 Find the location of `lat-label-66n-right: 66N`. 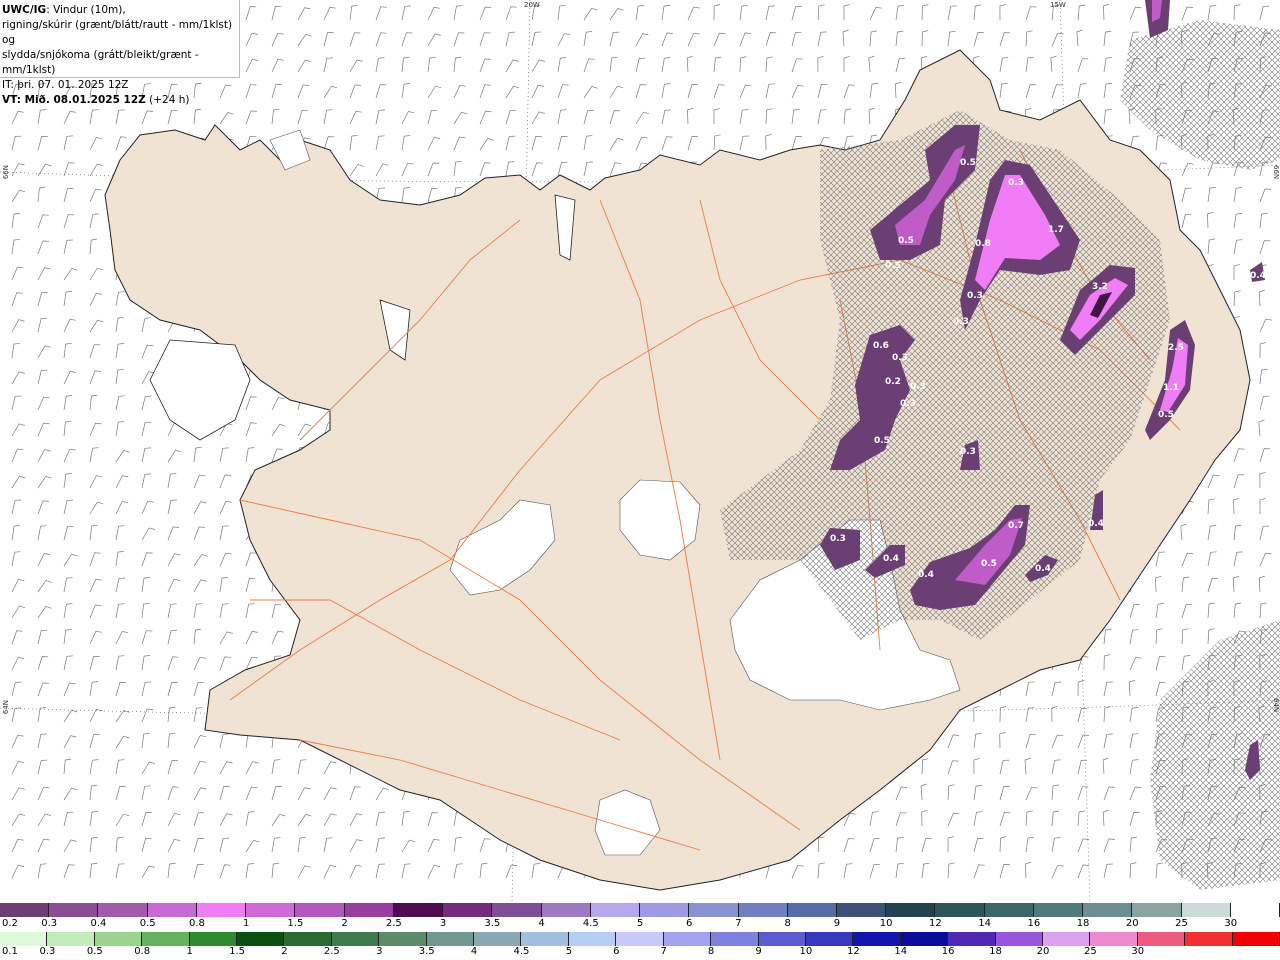

lat-label-66n-right: 66N is located at coordinates (1276, 172).